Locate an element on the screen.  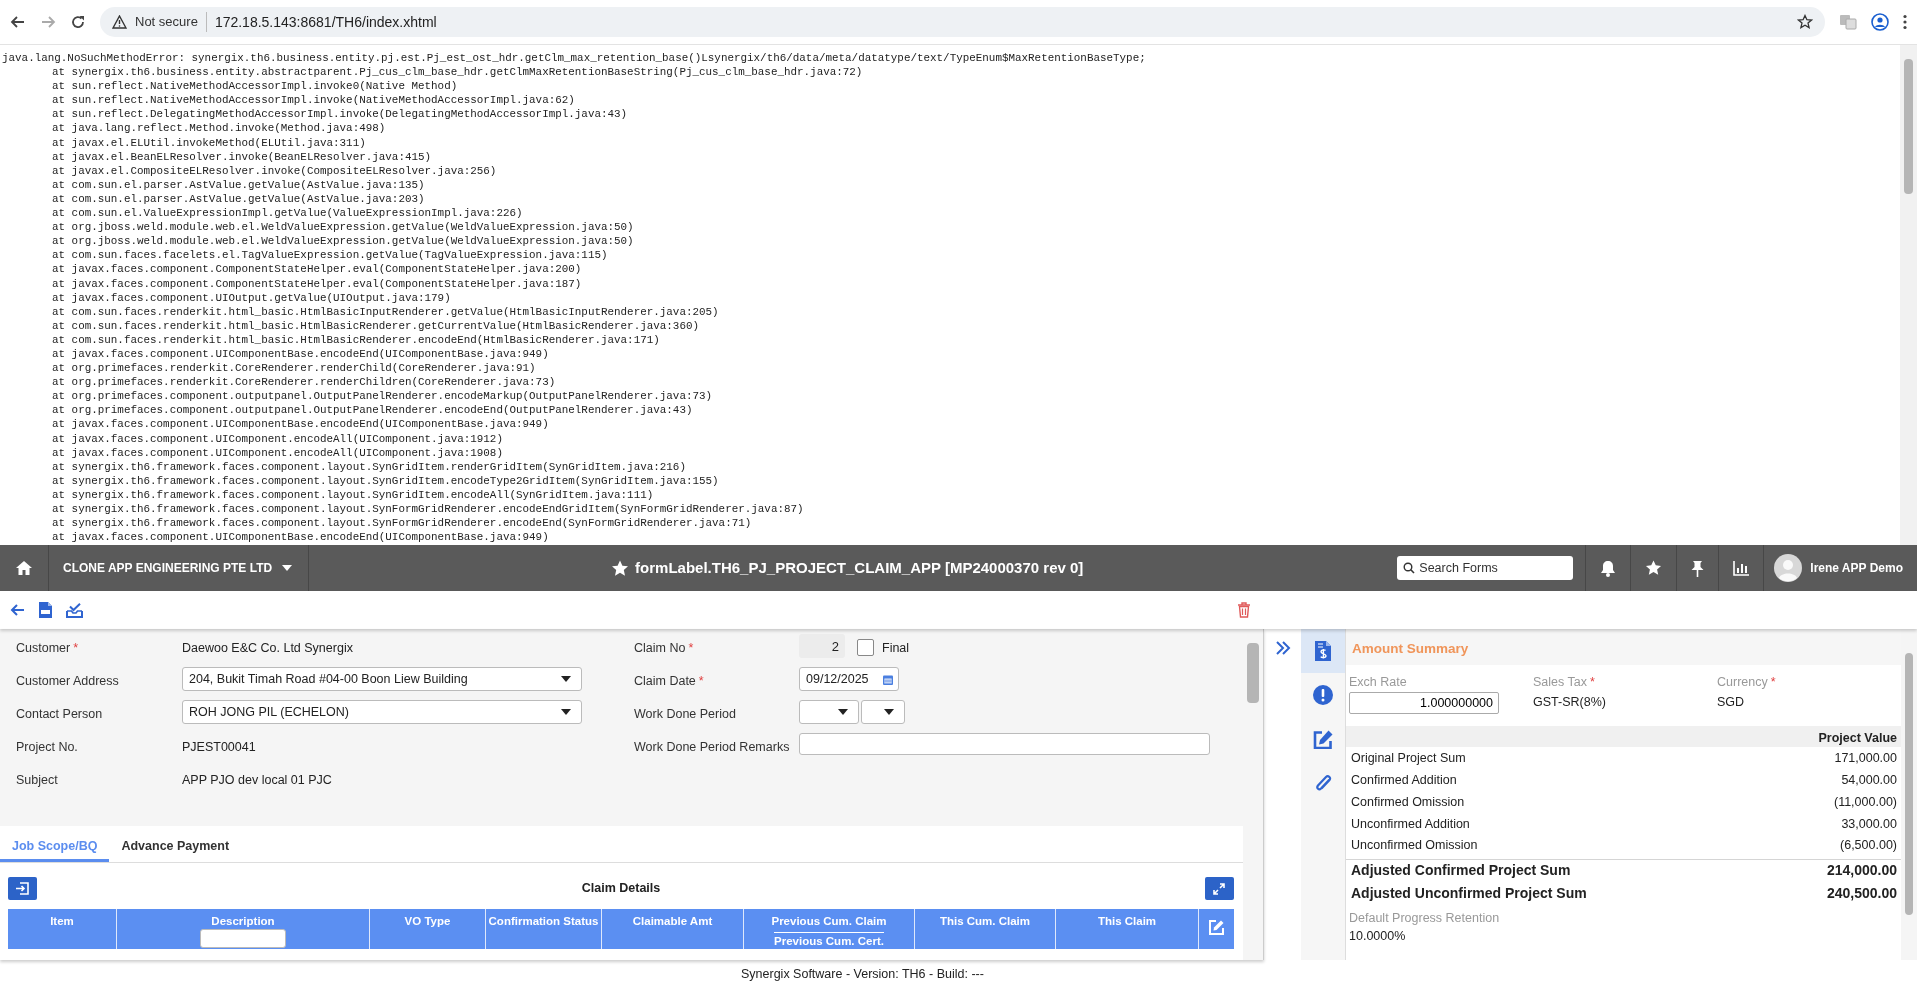
filter-field is located at coordinates (243, 938).